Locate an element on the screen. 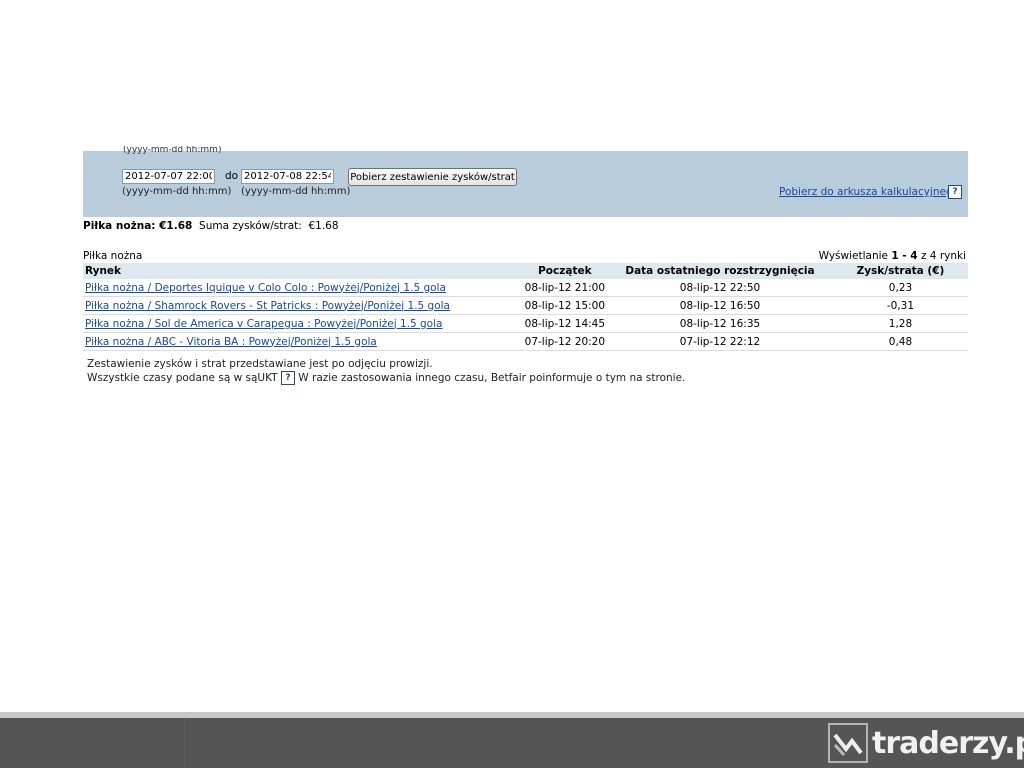 The width and height of the screenshot is (1024, 768). profit-loss-cell: 1,28 is located at coordinates (900, 323).